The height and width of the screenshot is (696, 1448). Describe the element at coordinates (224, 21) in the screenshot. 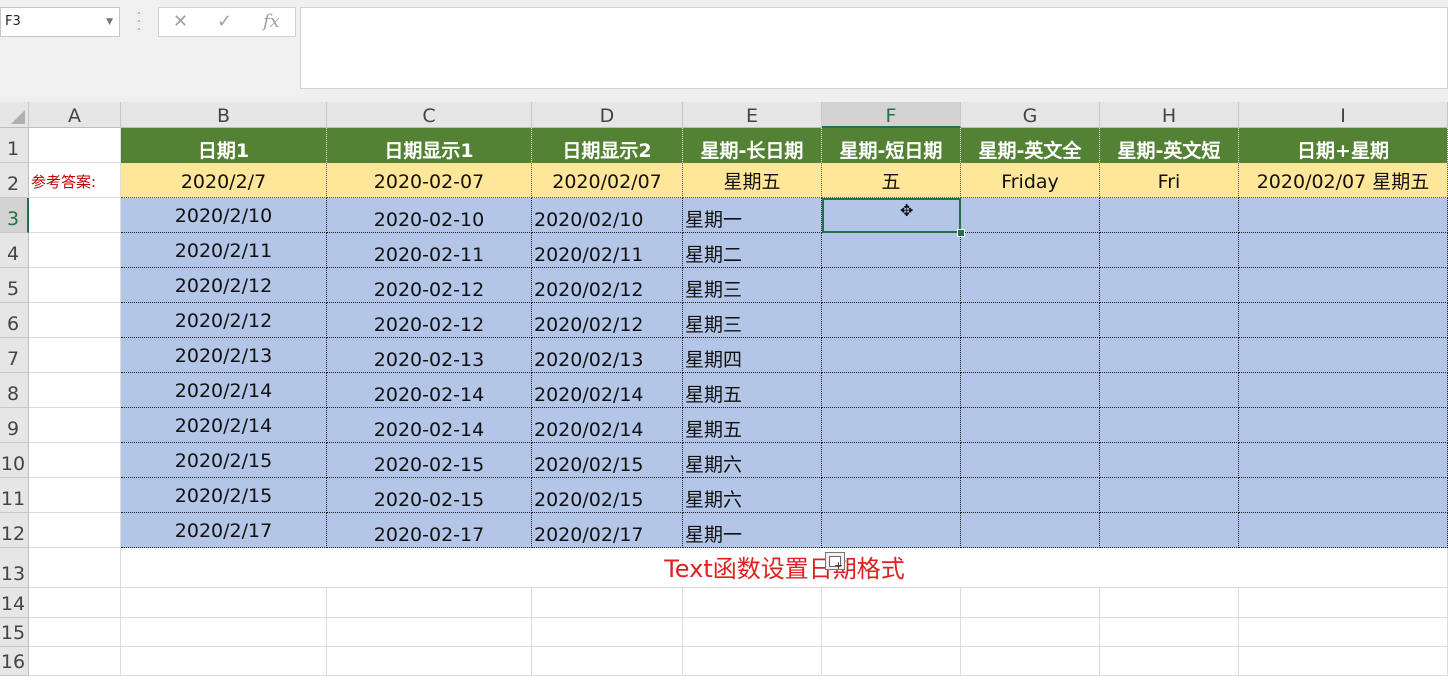

I see `enter-icon: ✓` at that location.